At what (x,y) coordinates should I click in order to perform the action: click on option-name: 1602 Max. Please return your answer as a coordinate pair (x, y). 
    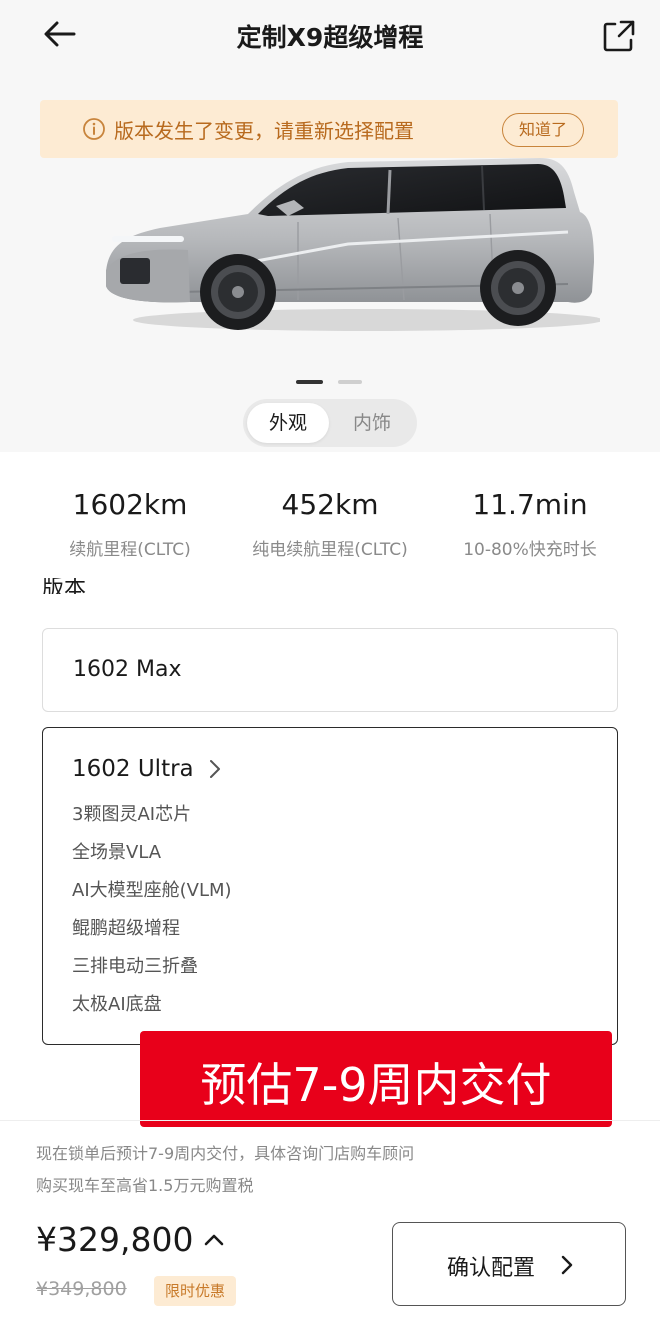
    Looking at the image, I should click on (127, 669).